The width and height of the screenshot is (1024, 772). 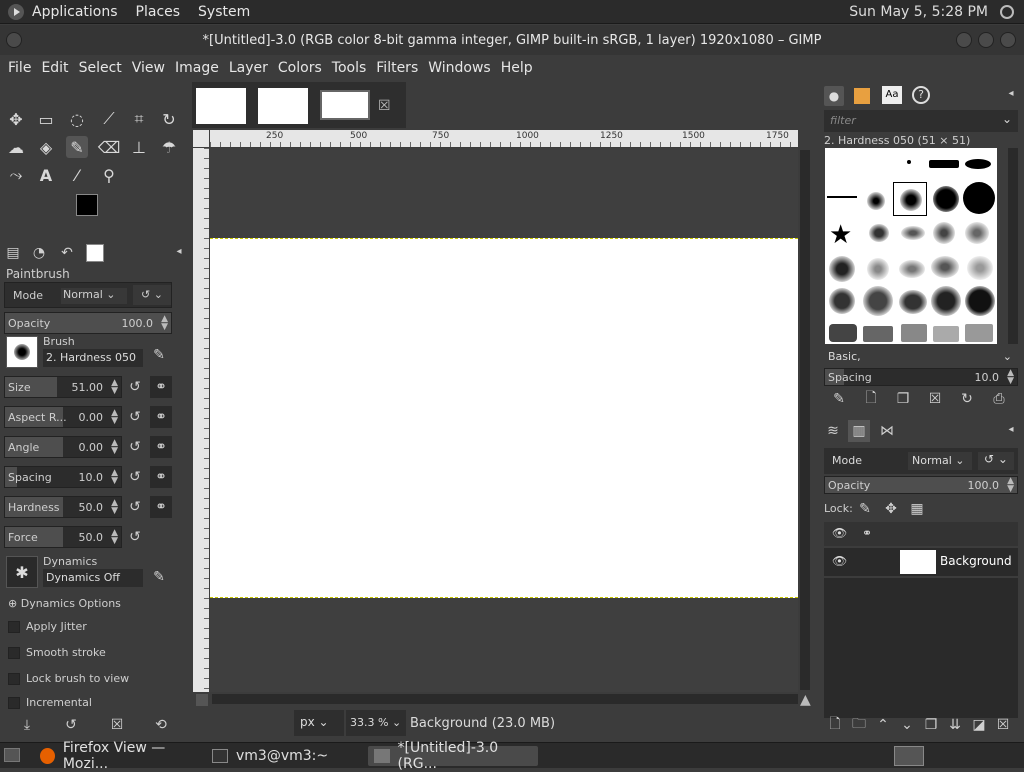 I want to click on aspect-ratio-slider: Aspect R... 0.00 ▲ ▼, so click(x=63, y=417).